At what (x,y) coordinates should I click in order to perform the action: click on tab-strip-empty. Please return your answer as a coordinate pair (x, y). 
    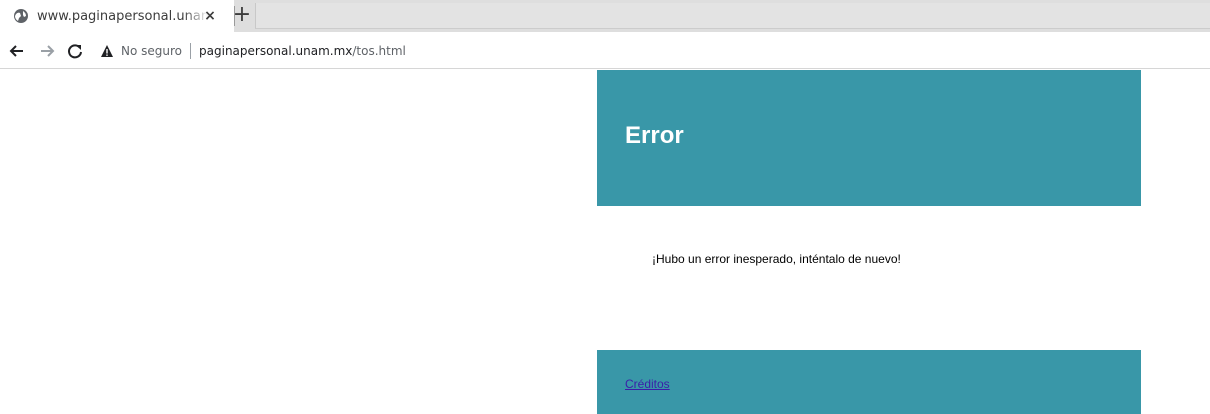
    Looking at the image, I should click on (732, 16).